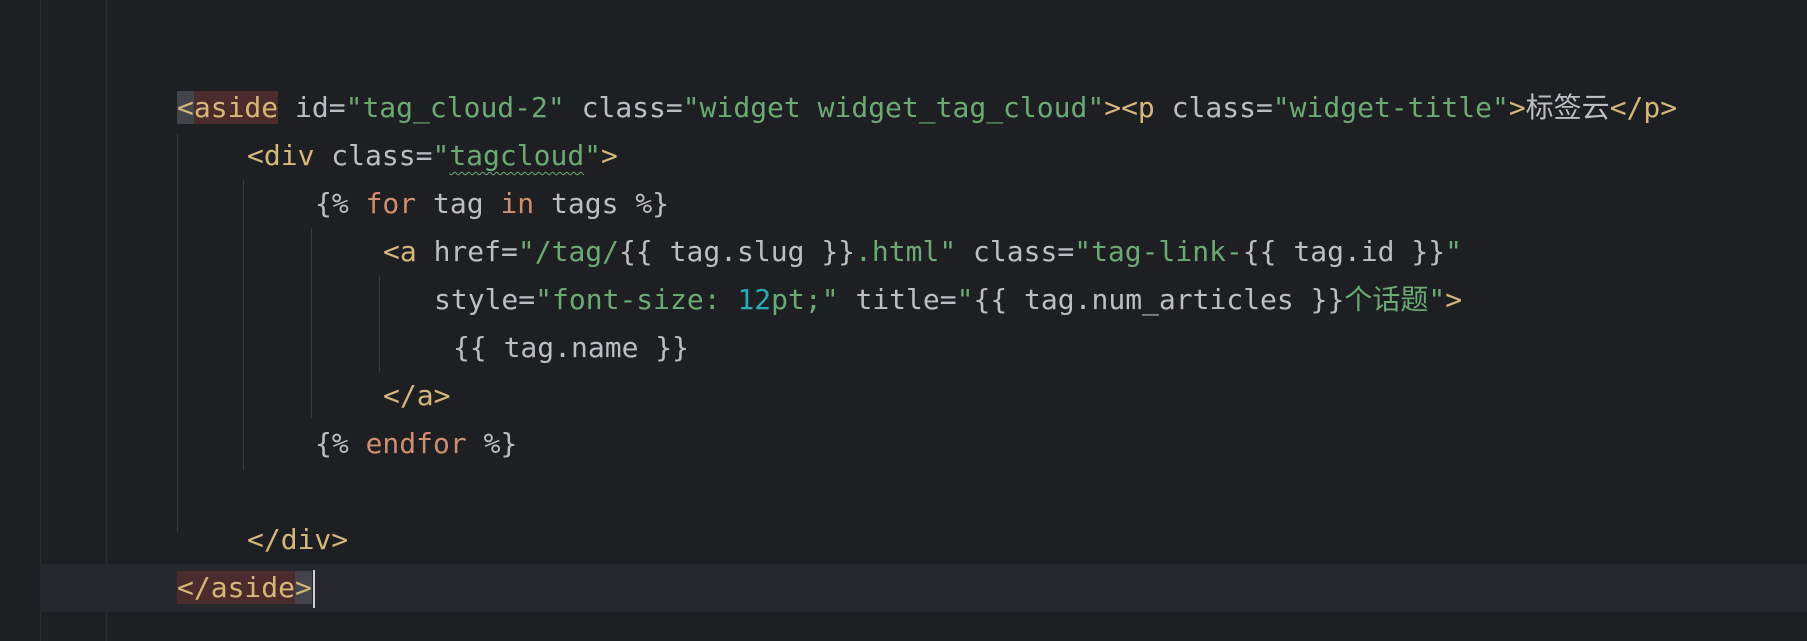 This screenshot has width=1807, height=641. Describe the element at coordinates (1395, 299) in the screenshot. I see `token: 个话题"` at that location.